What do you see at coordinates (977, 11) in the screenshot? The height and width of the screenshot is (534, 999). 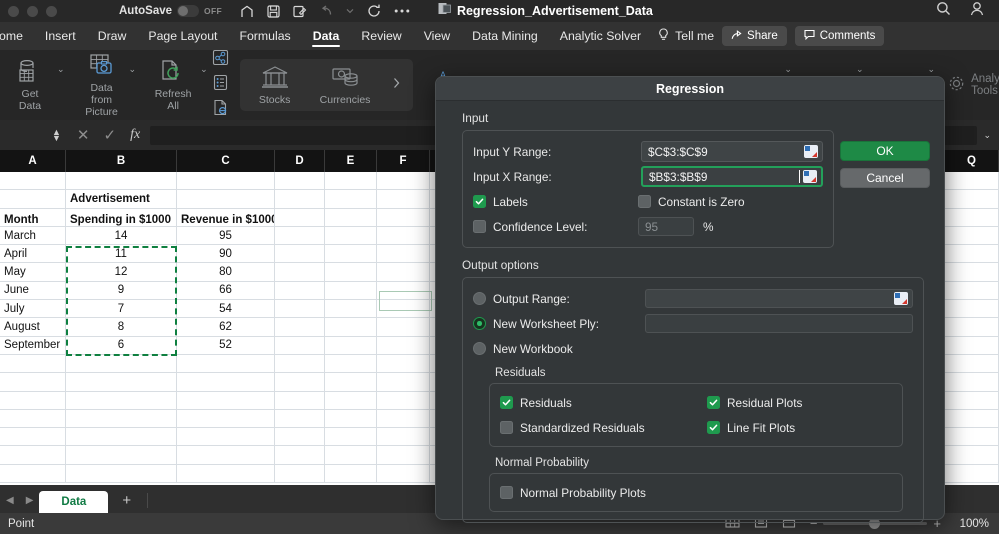 I see `account-icon` at bounding box center [977, 11].